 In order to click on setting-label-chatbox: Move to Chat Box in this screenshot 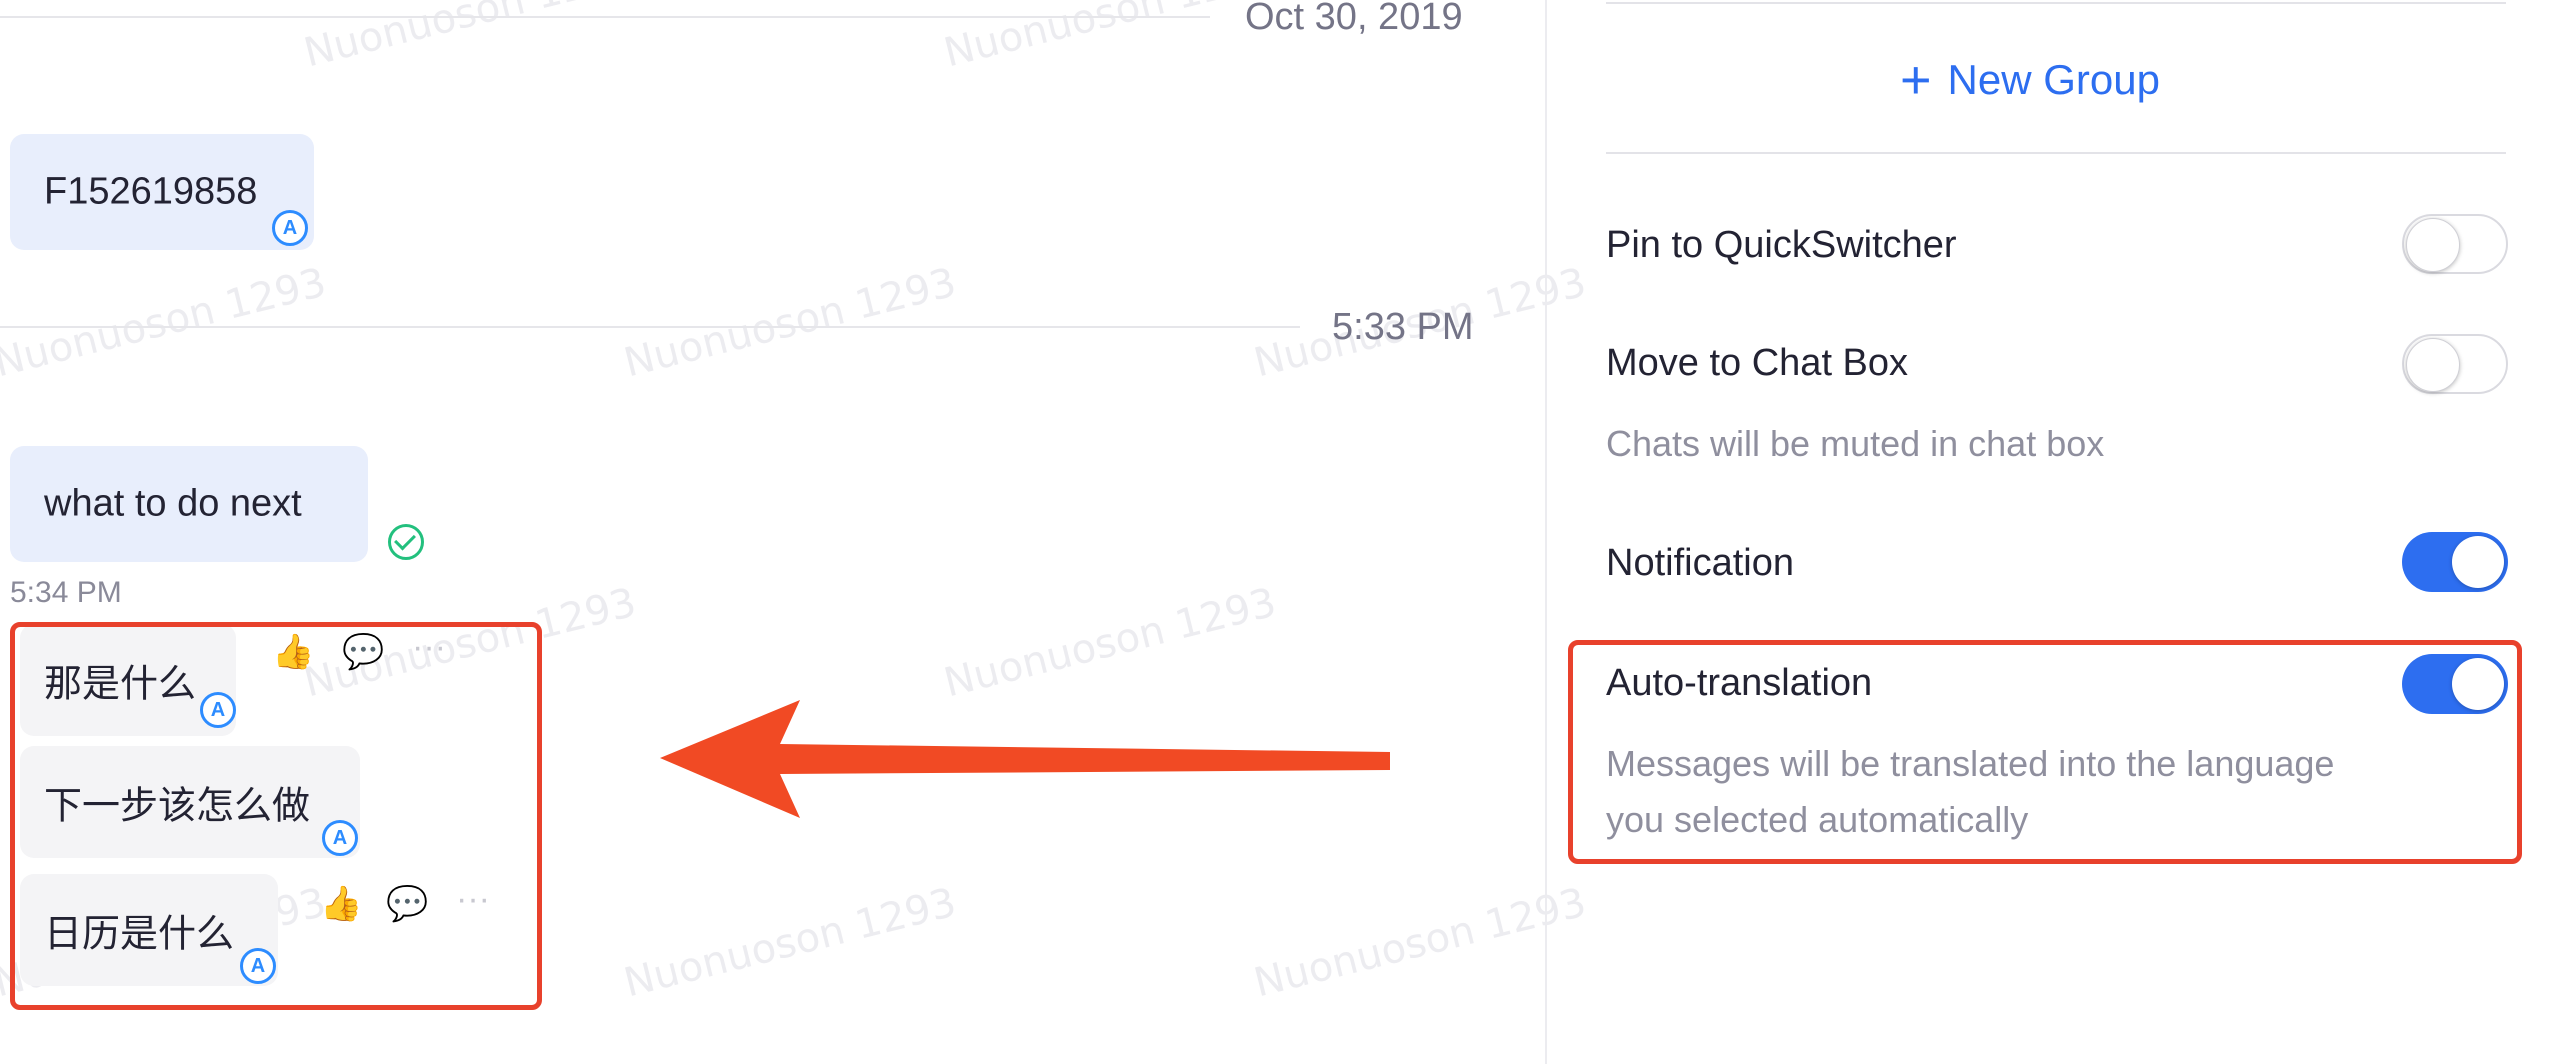, I will do `click(1757, 363)`.